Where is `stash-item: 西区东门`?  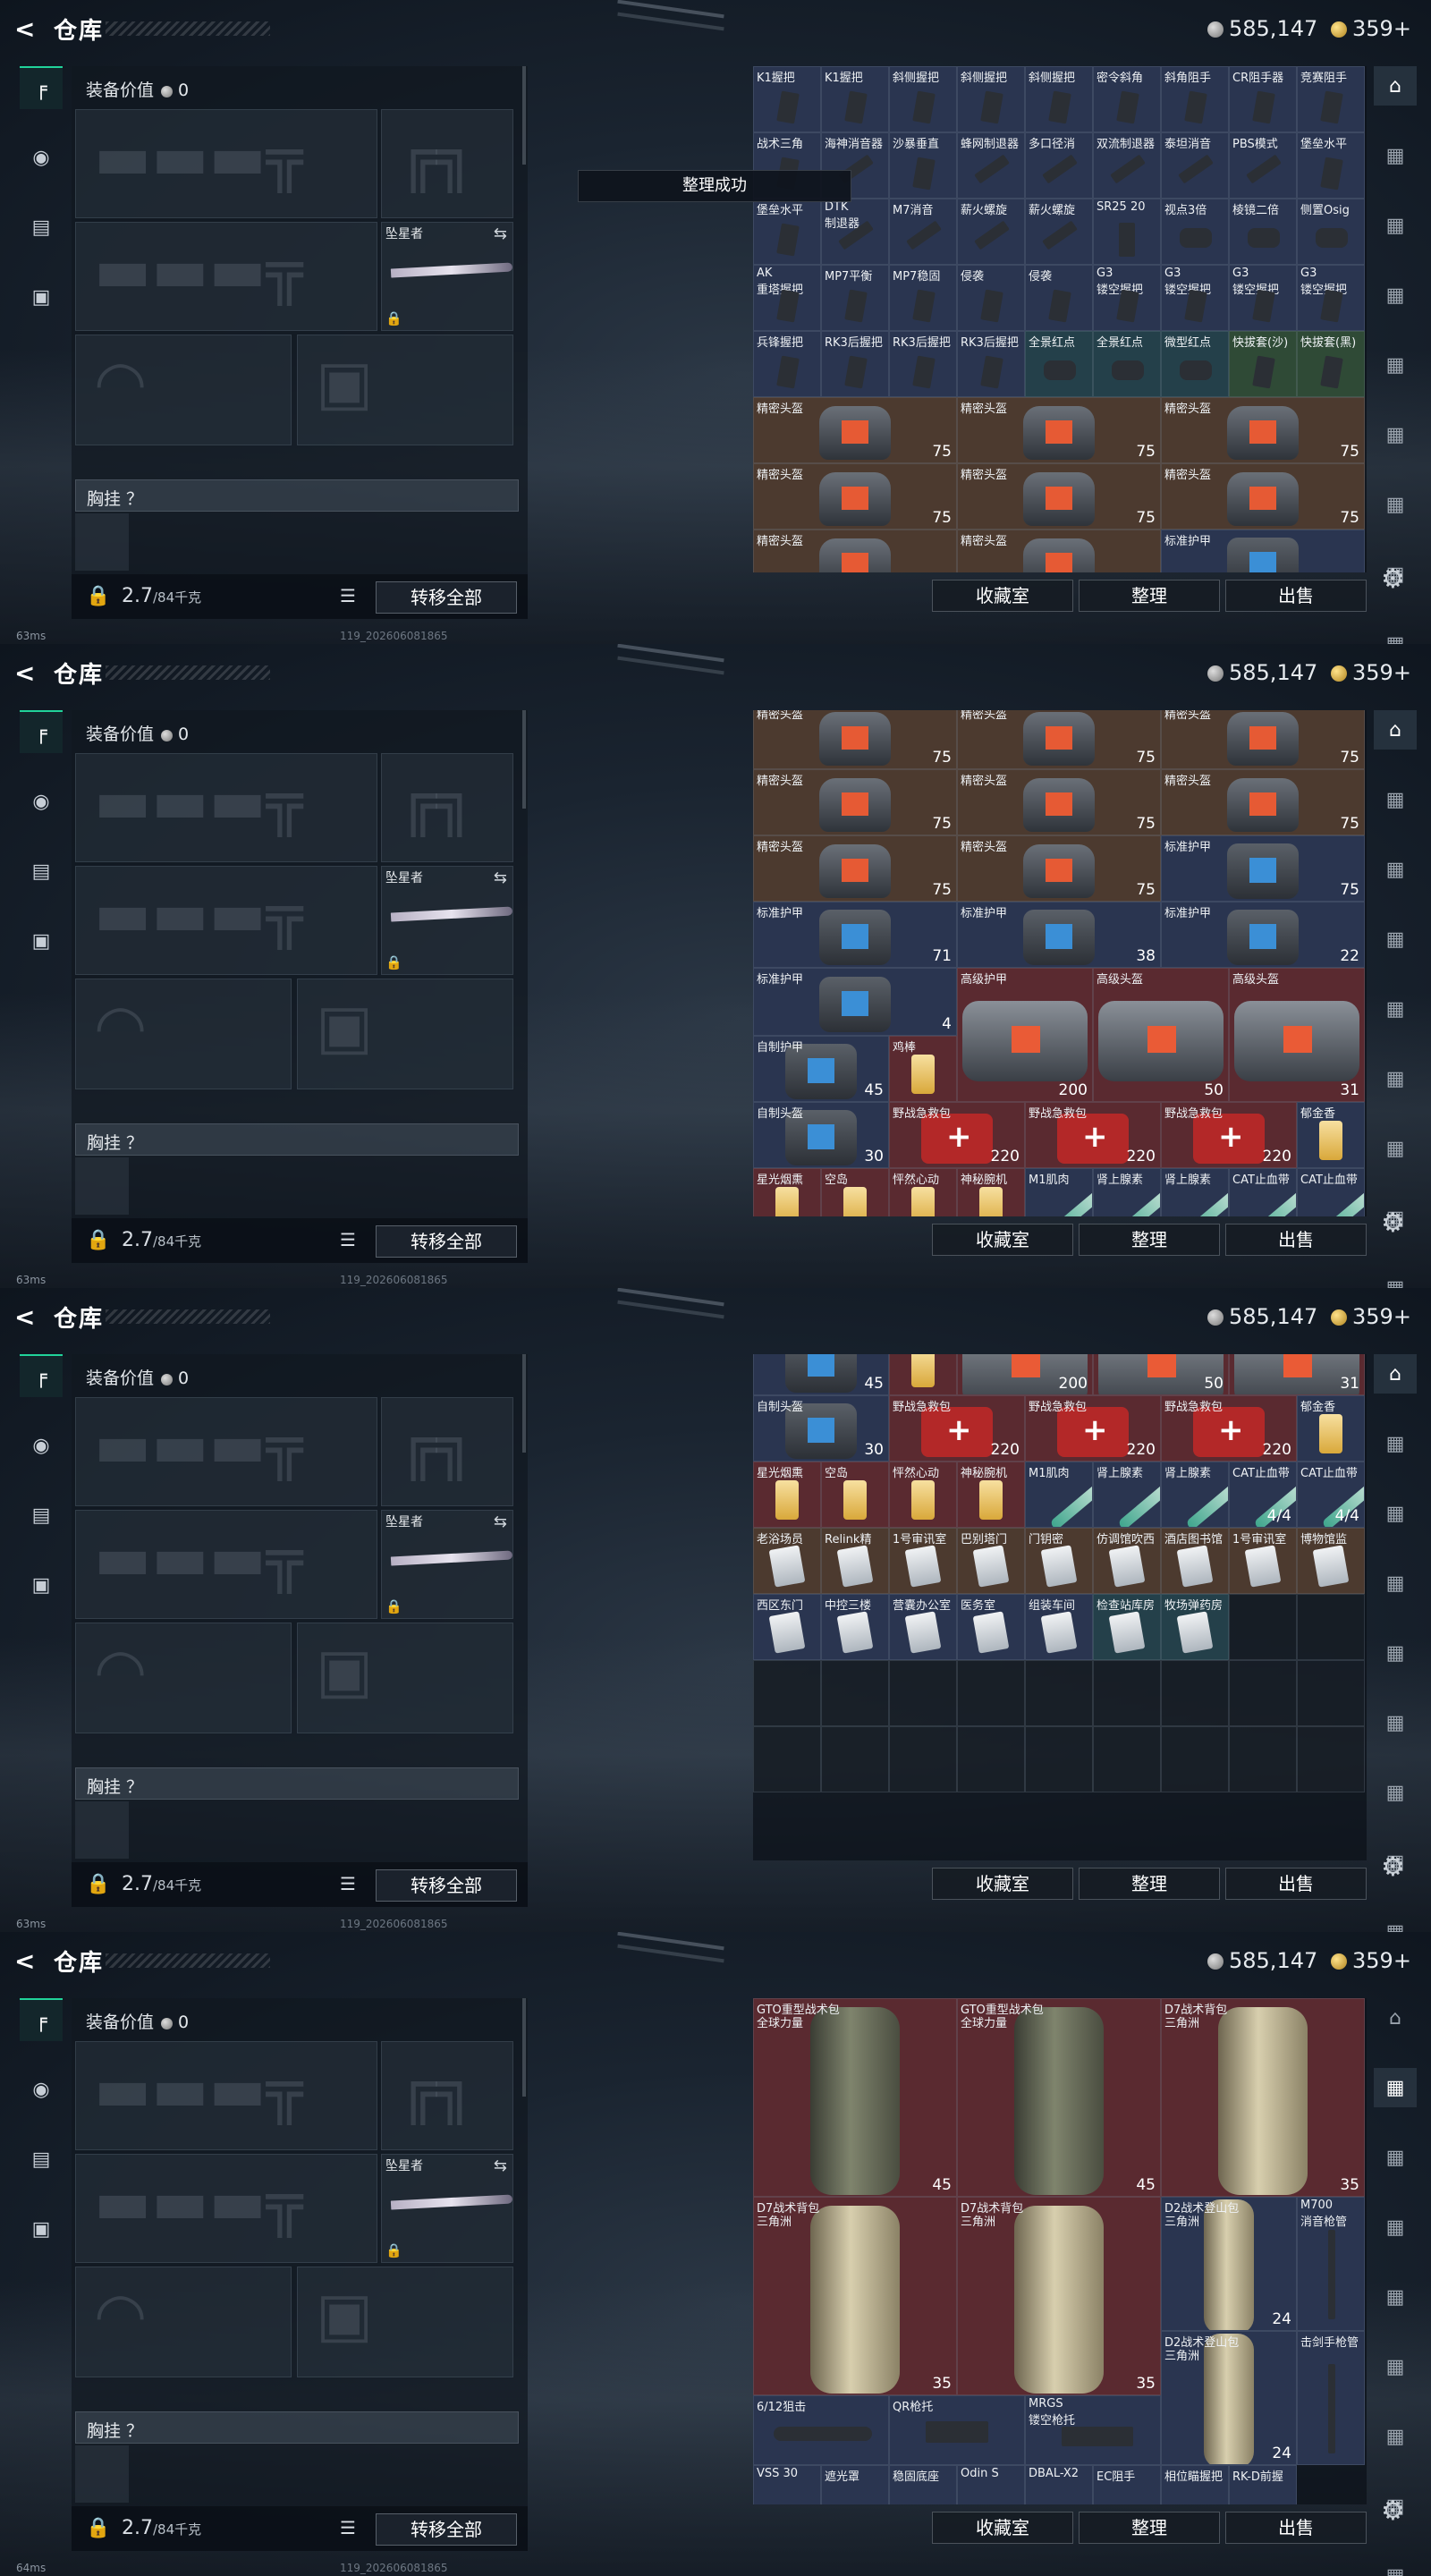
stash-item: 西区东门 is located at coordinates (787, 1627).